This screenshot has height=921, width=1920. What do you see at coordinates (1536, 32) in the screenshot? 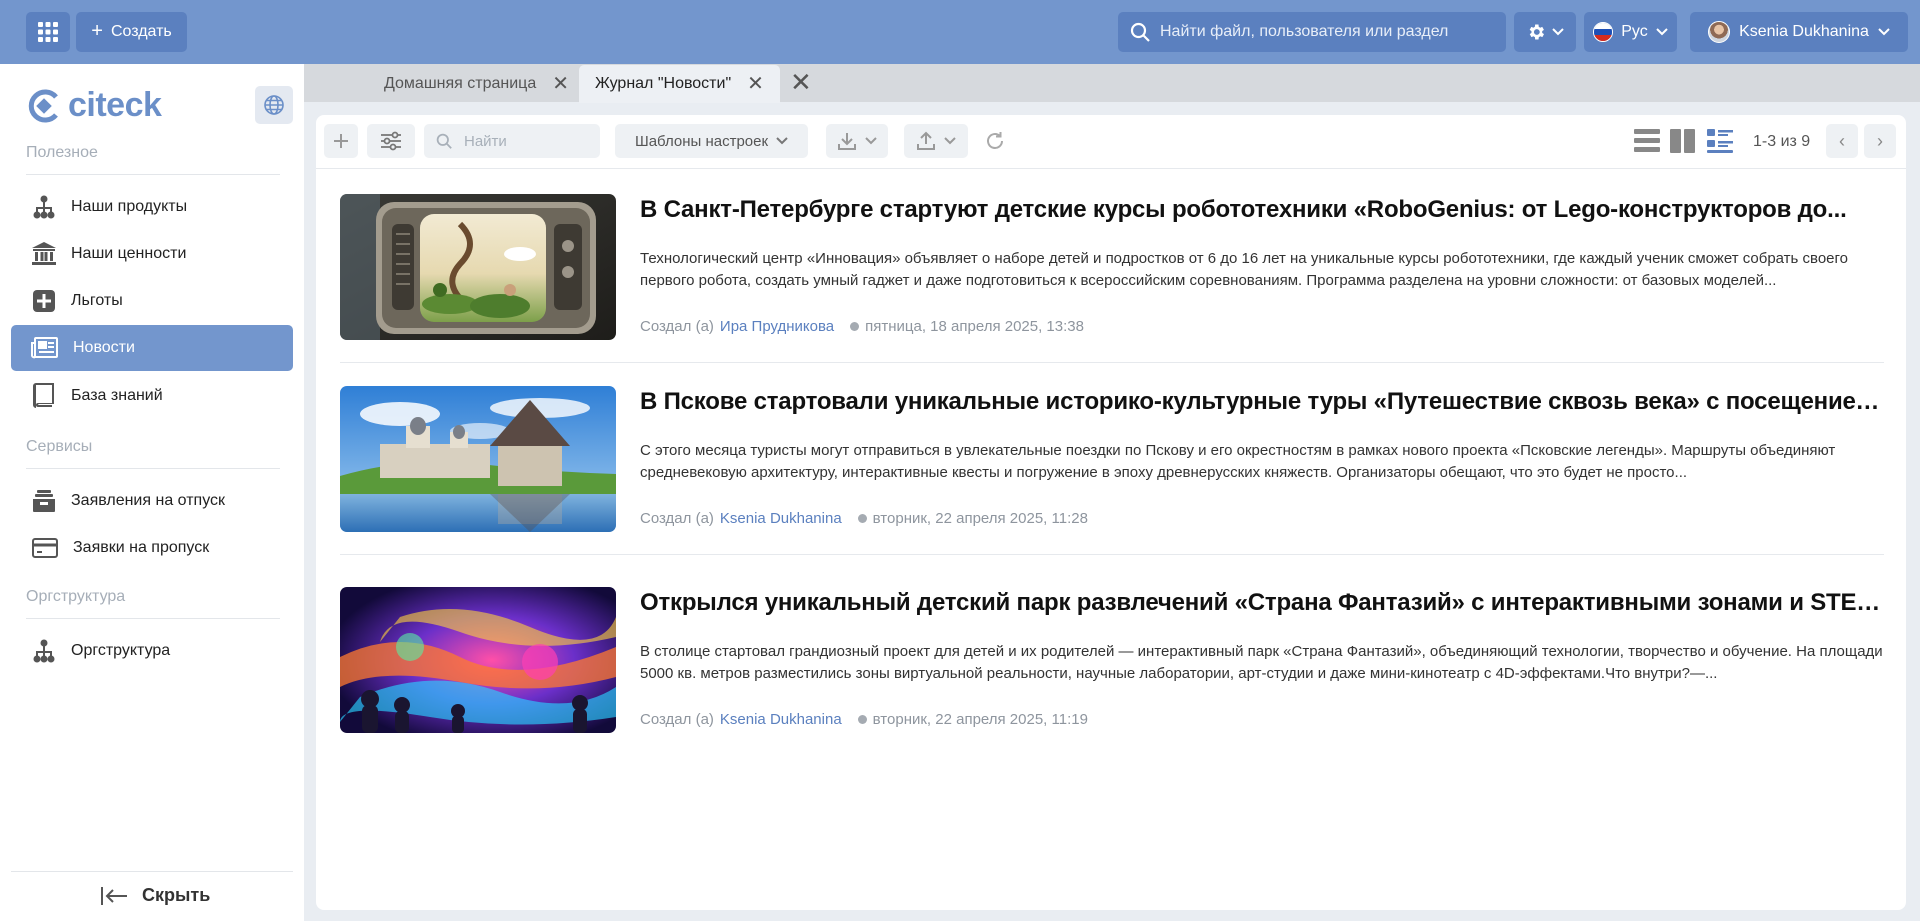
I see `gear-icon` at bounding box center [1536, 32].